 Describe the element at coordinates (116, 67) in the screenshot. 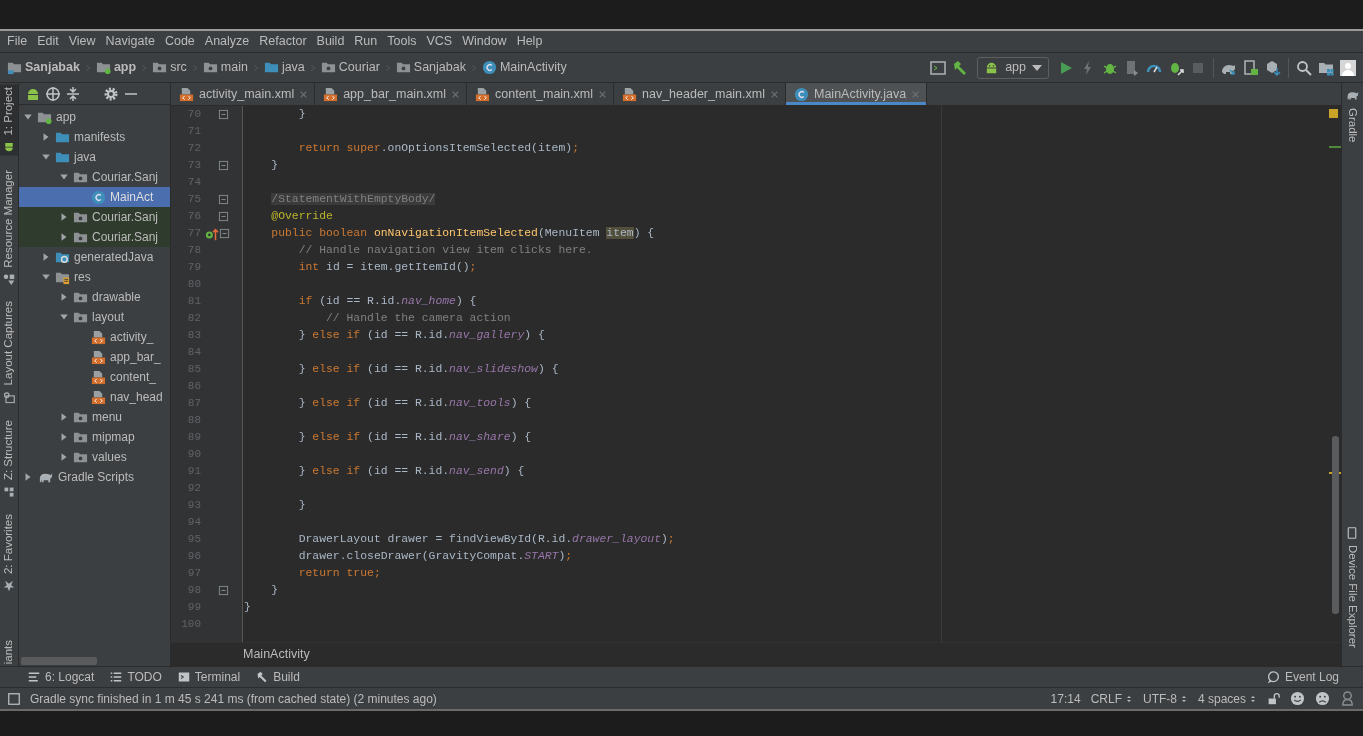

I see `breadcrumb-item: app` at that location.